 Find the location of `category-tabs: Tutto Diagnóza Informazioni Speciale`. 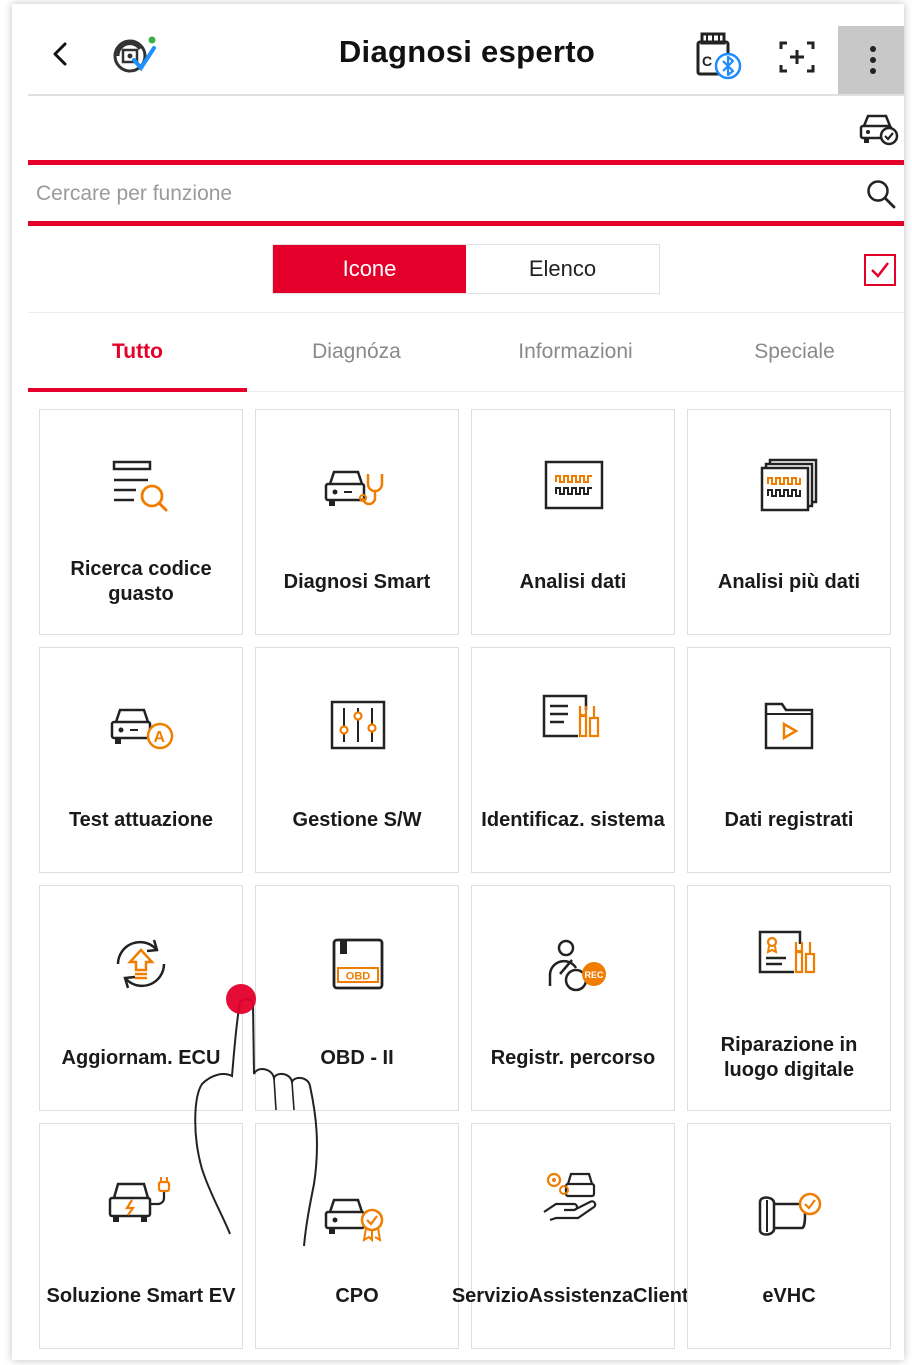

category-tabs: Tutto Diagnóza Informazioni Speciale is located at coordinates (466, 352).